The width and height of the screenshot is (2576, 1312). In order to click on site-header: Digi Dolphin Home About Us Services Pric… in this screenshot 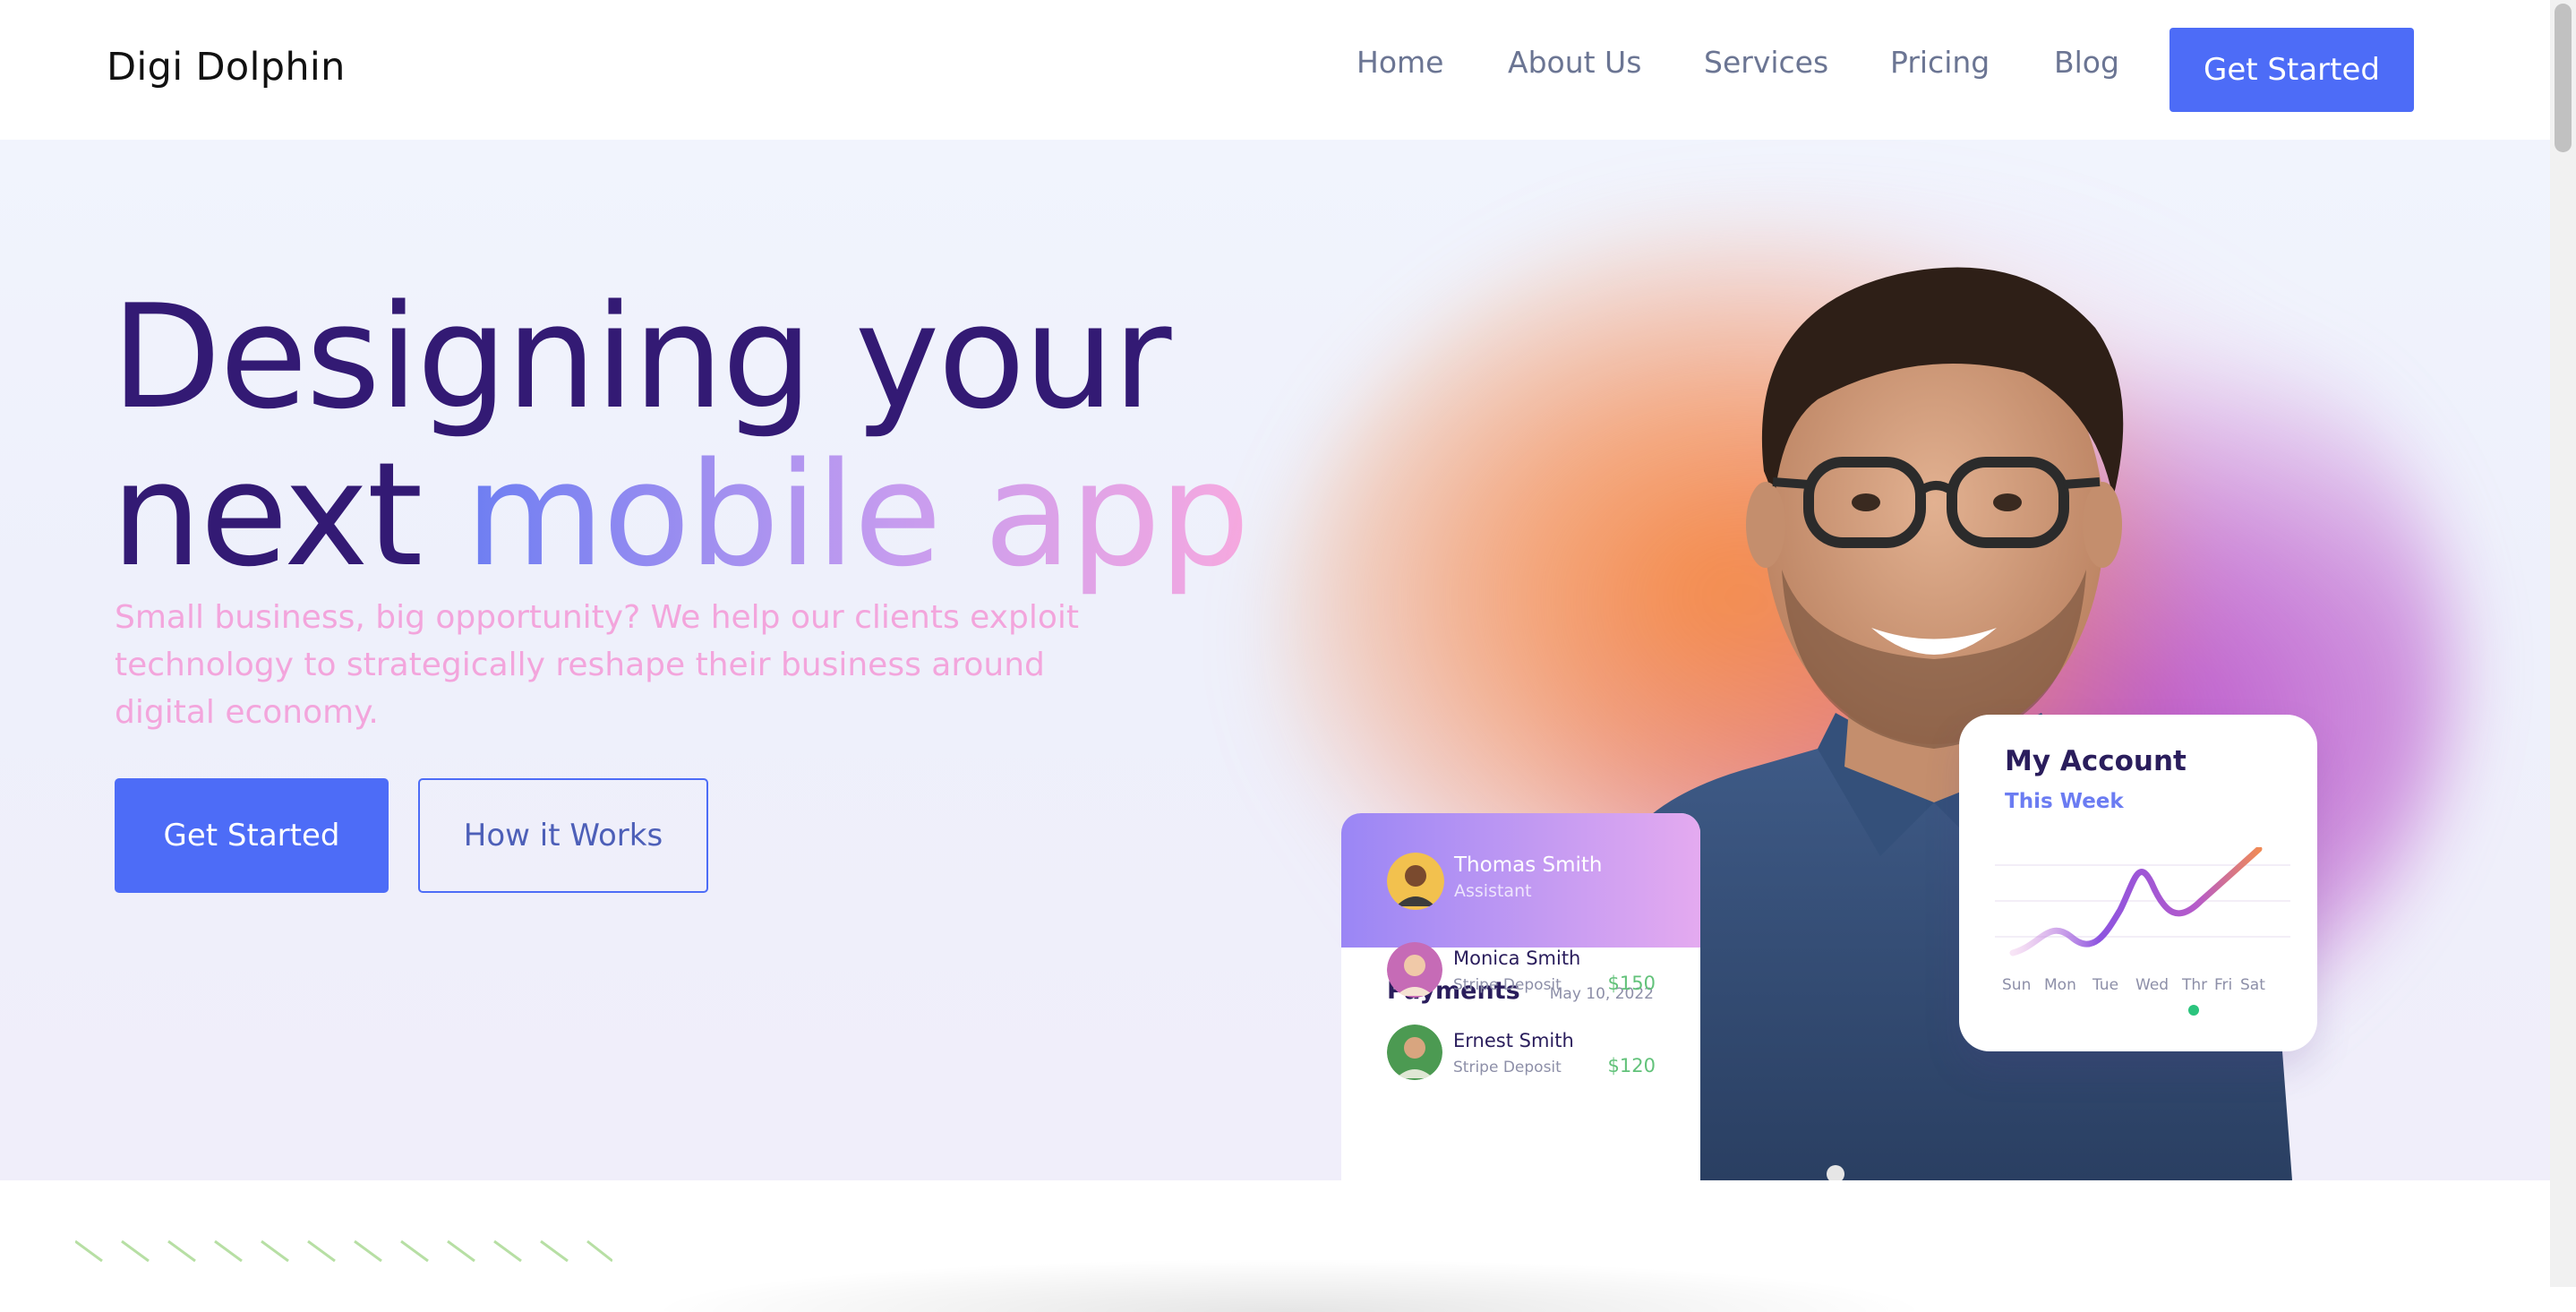, I will do `click(1275, 70)`.